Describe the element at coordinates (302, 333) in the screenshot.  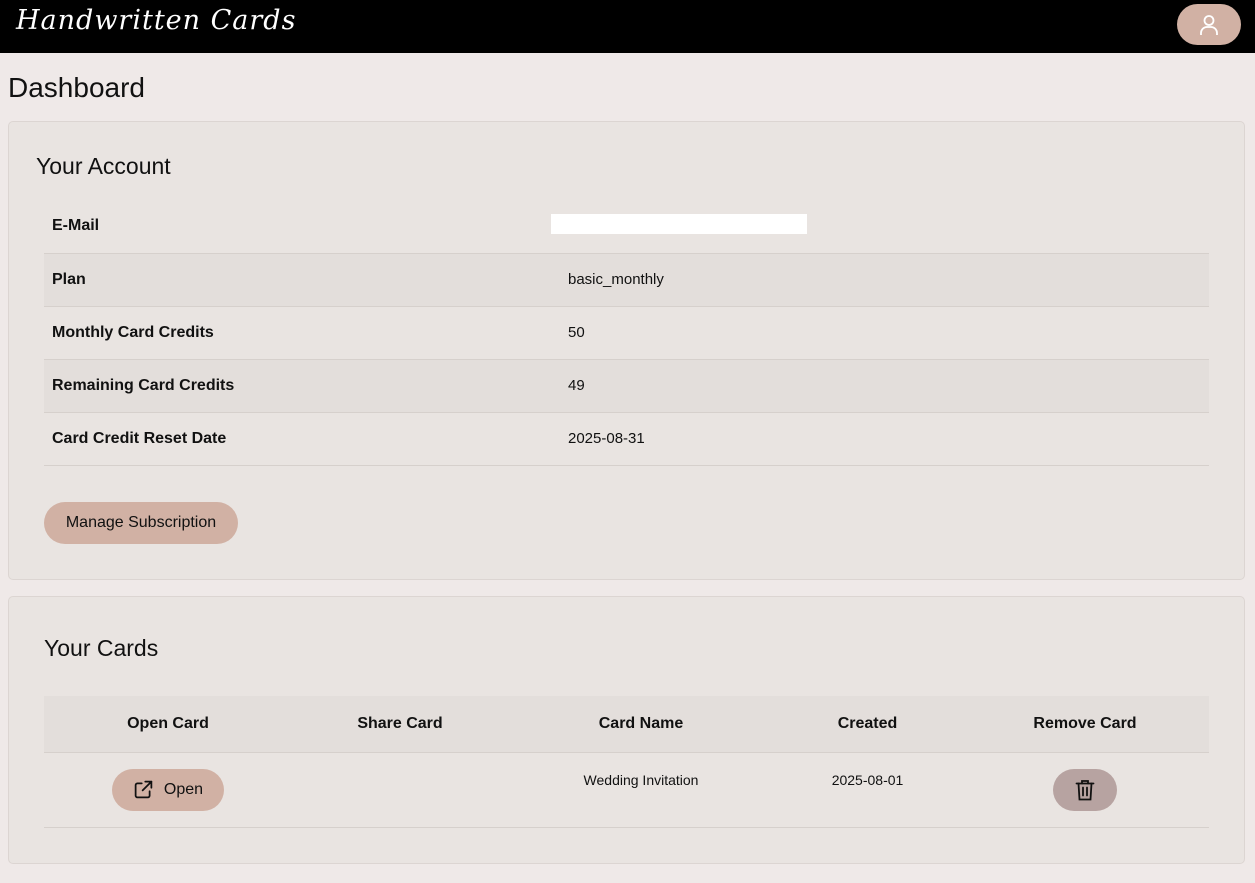
I see `row-label: Monthly Card Credits` at that location.